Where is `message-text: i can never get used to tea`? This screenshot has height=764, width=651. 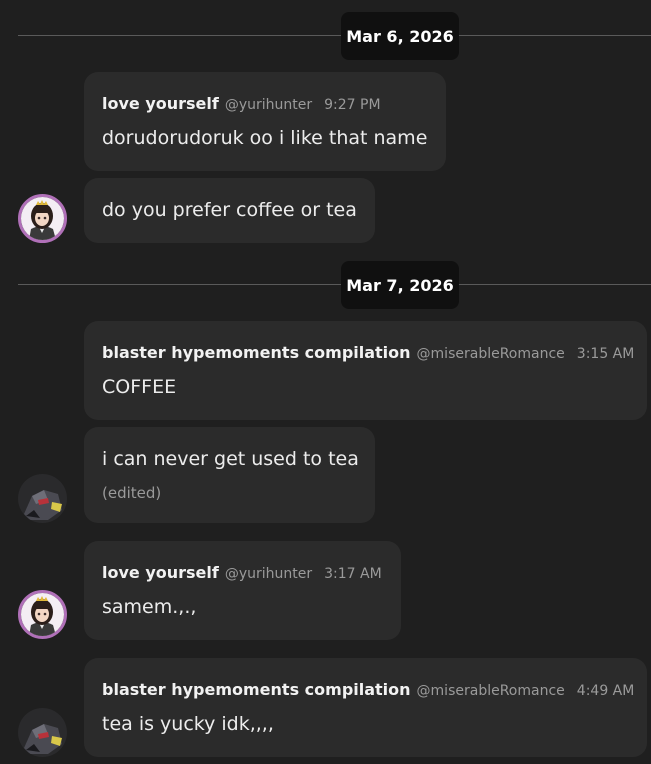
message-text: i can never get used to tea is located at coordinates (230, 459).